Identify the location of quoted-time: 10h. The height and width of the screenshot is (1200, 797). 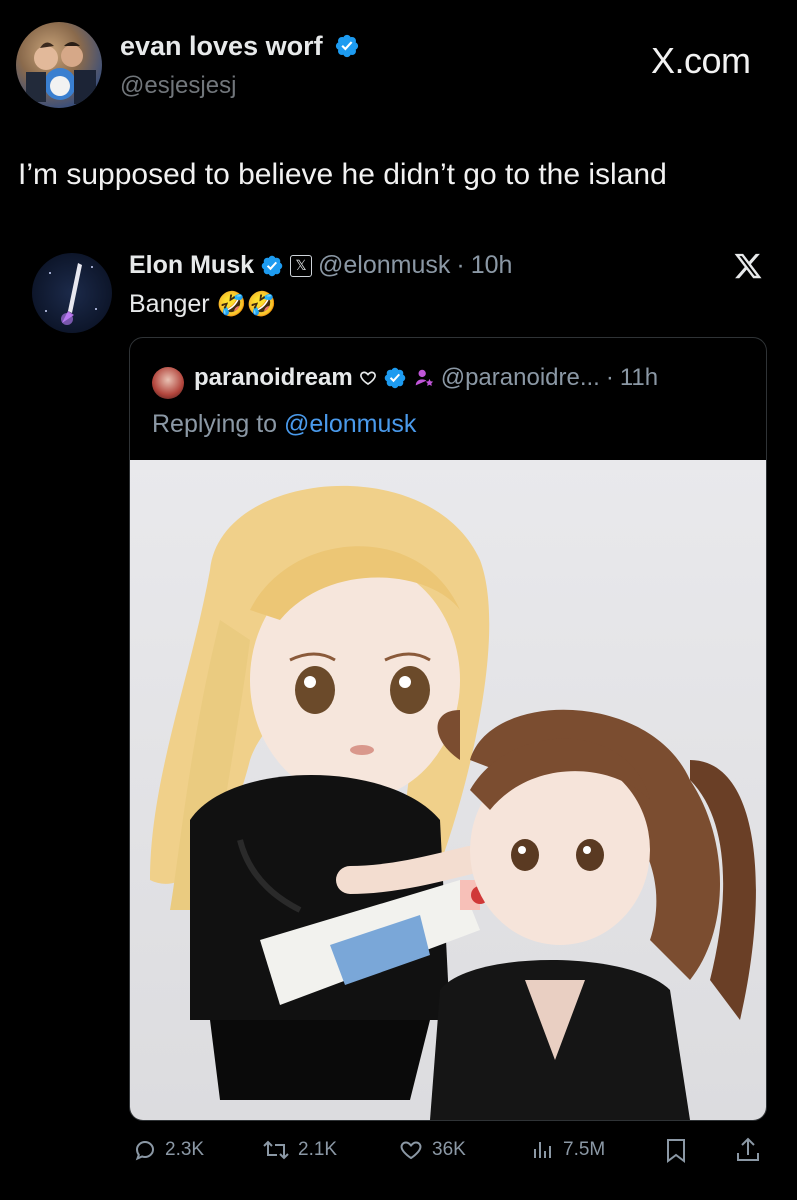
(491, 265).